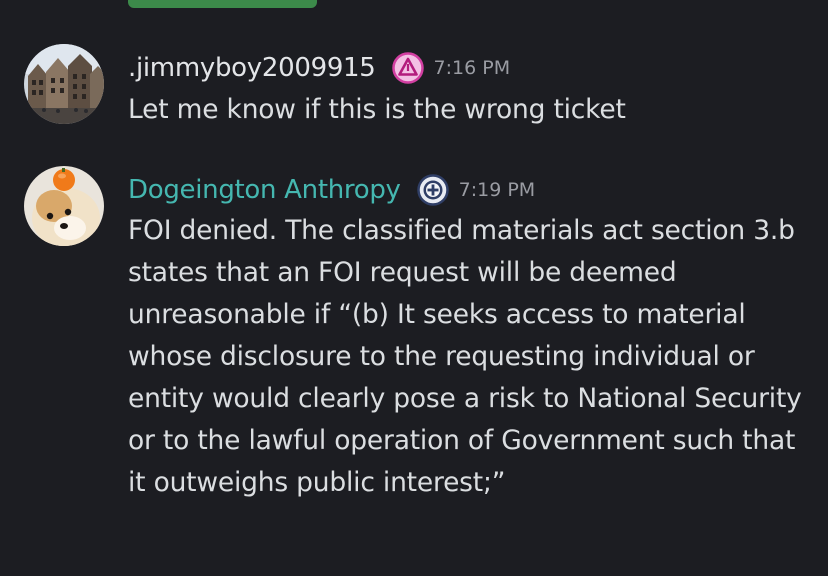 The width and height of the screenshot is (828, 576). Describe the element at coordinates (407, 68) in the screenshot. I see `pink-triangle-badge-icon` at that location.